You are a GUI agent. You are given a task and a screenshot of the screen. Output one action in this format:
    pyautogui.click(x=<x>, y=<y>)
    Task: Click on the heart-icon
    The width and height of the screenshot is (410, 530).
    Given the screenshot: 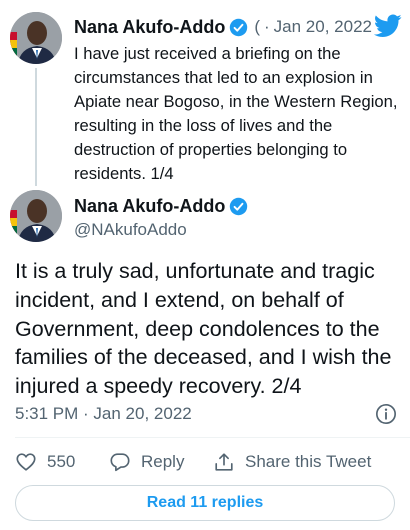 What is the action you would take?
    pyautogui.click(x=26, y=462)
    